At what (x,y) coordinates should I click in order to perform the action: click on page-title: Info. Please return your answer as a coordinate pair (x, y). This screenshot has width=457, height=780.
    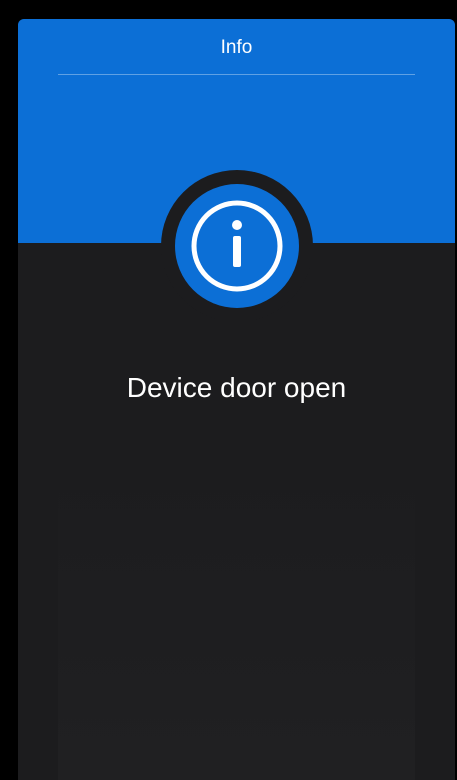
    Looking at the image, I should click on (236, 47).